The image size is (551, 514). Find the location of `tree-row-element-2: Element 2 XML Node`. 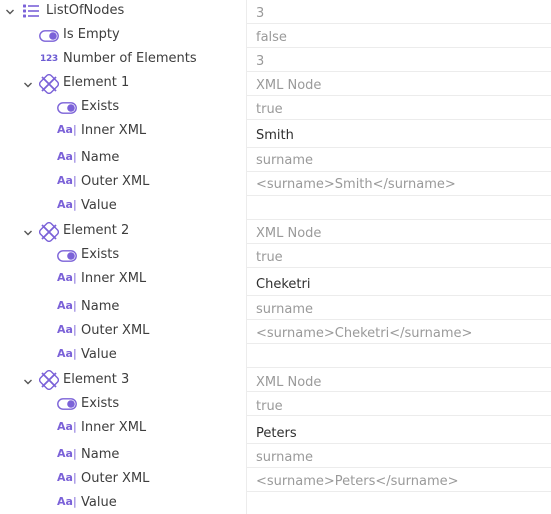

tree-row-element-2: Element 2 XML Node is located at coordinates (275, 232).